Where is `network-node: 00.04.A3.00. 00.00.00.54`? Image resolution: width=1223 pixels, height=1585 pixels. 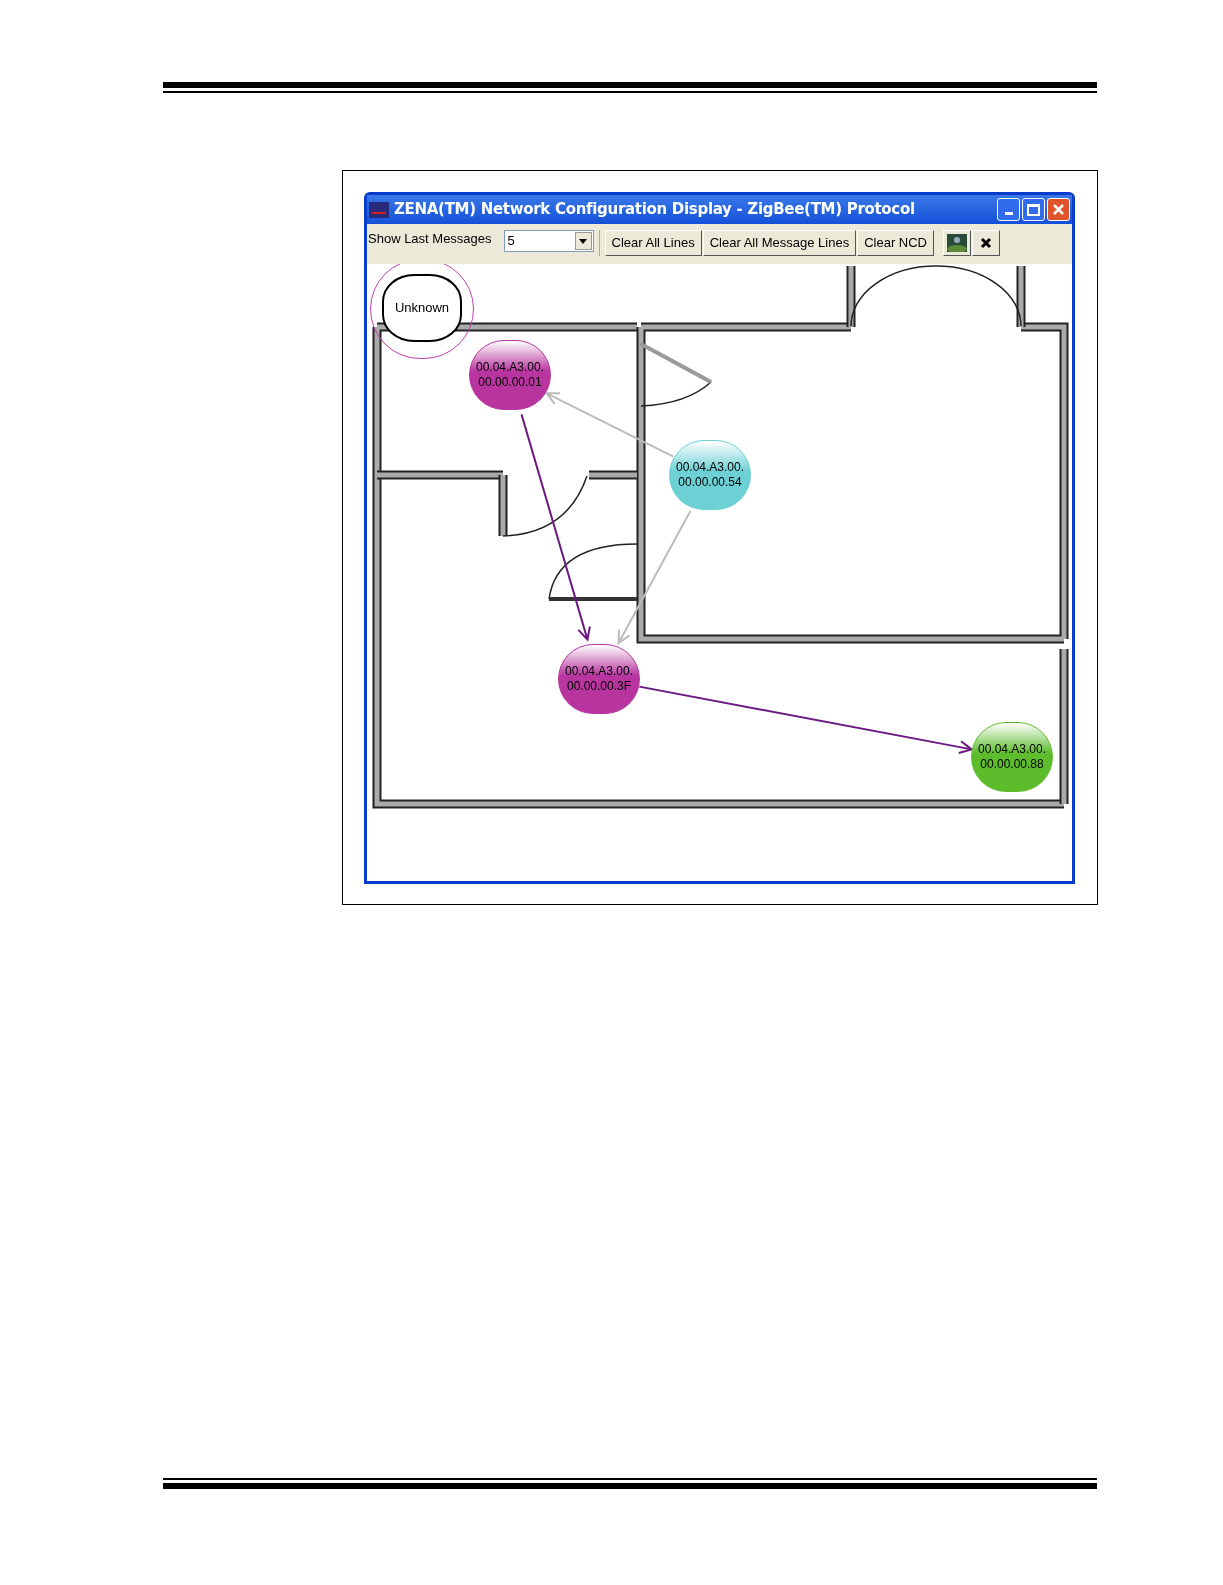 network-node: 00.04.A3.00. 00.00.00.54 is located at coordinates (710, 475).